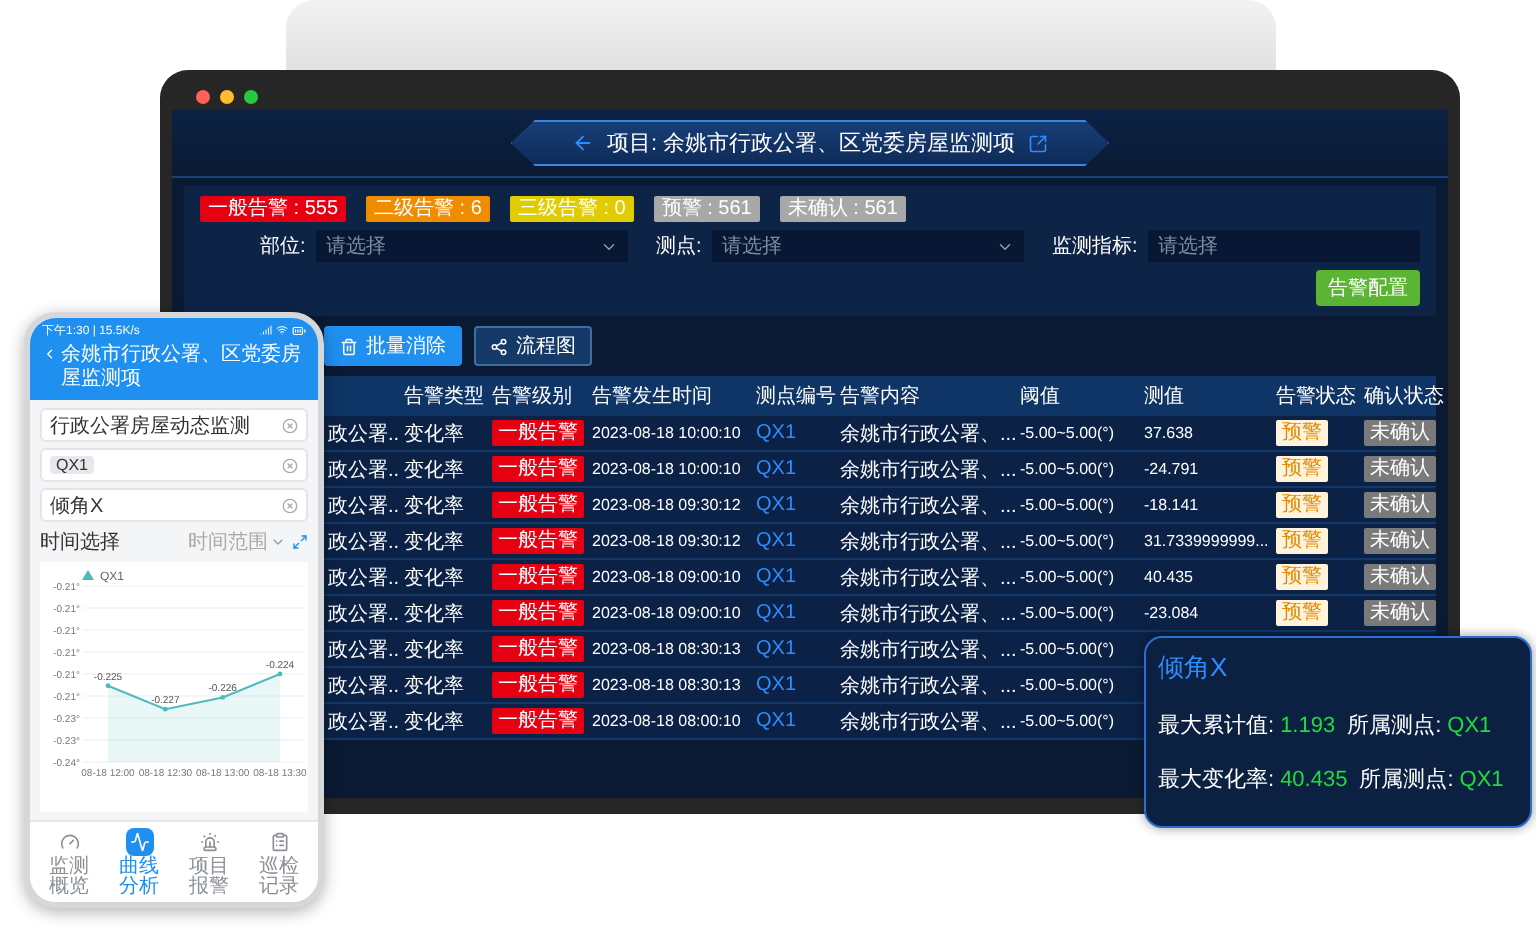  Describe the element at coordinates (706, 209) in the screenshot. I see `alarm-count-badge: 预警 : 561` at that location.